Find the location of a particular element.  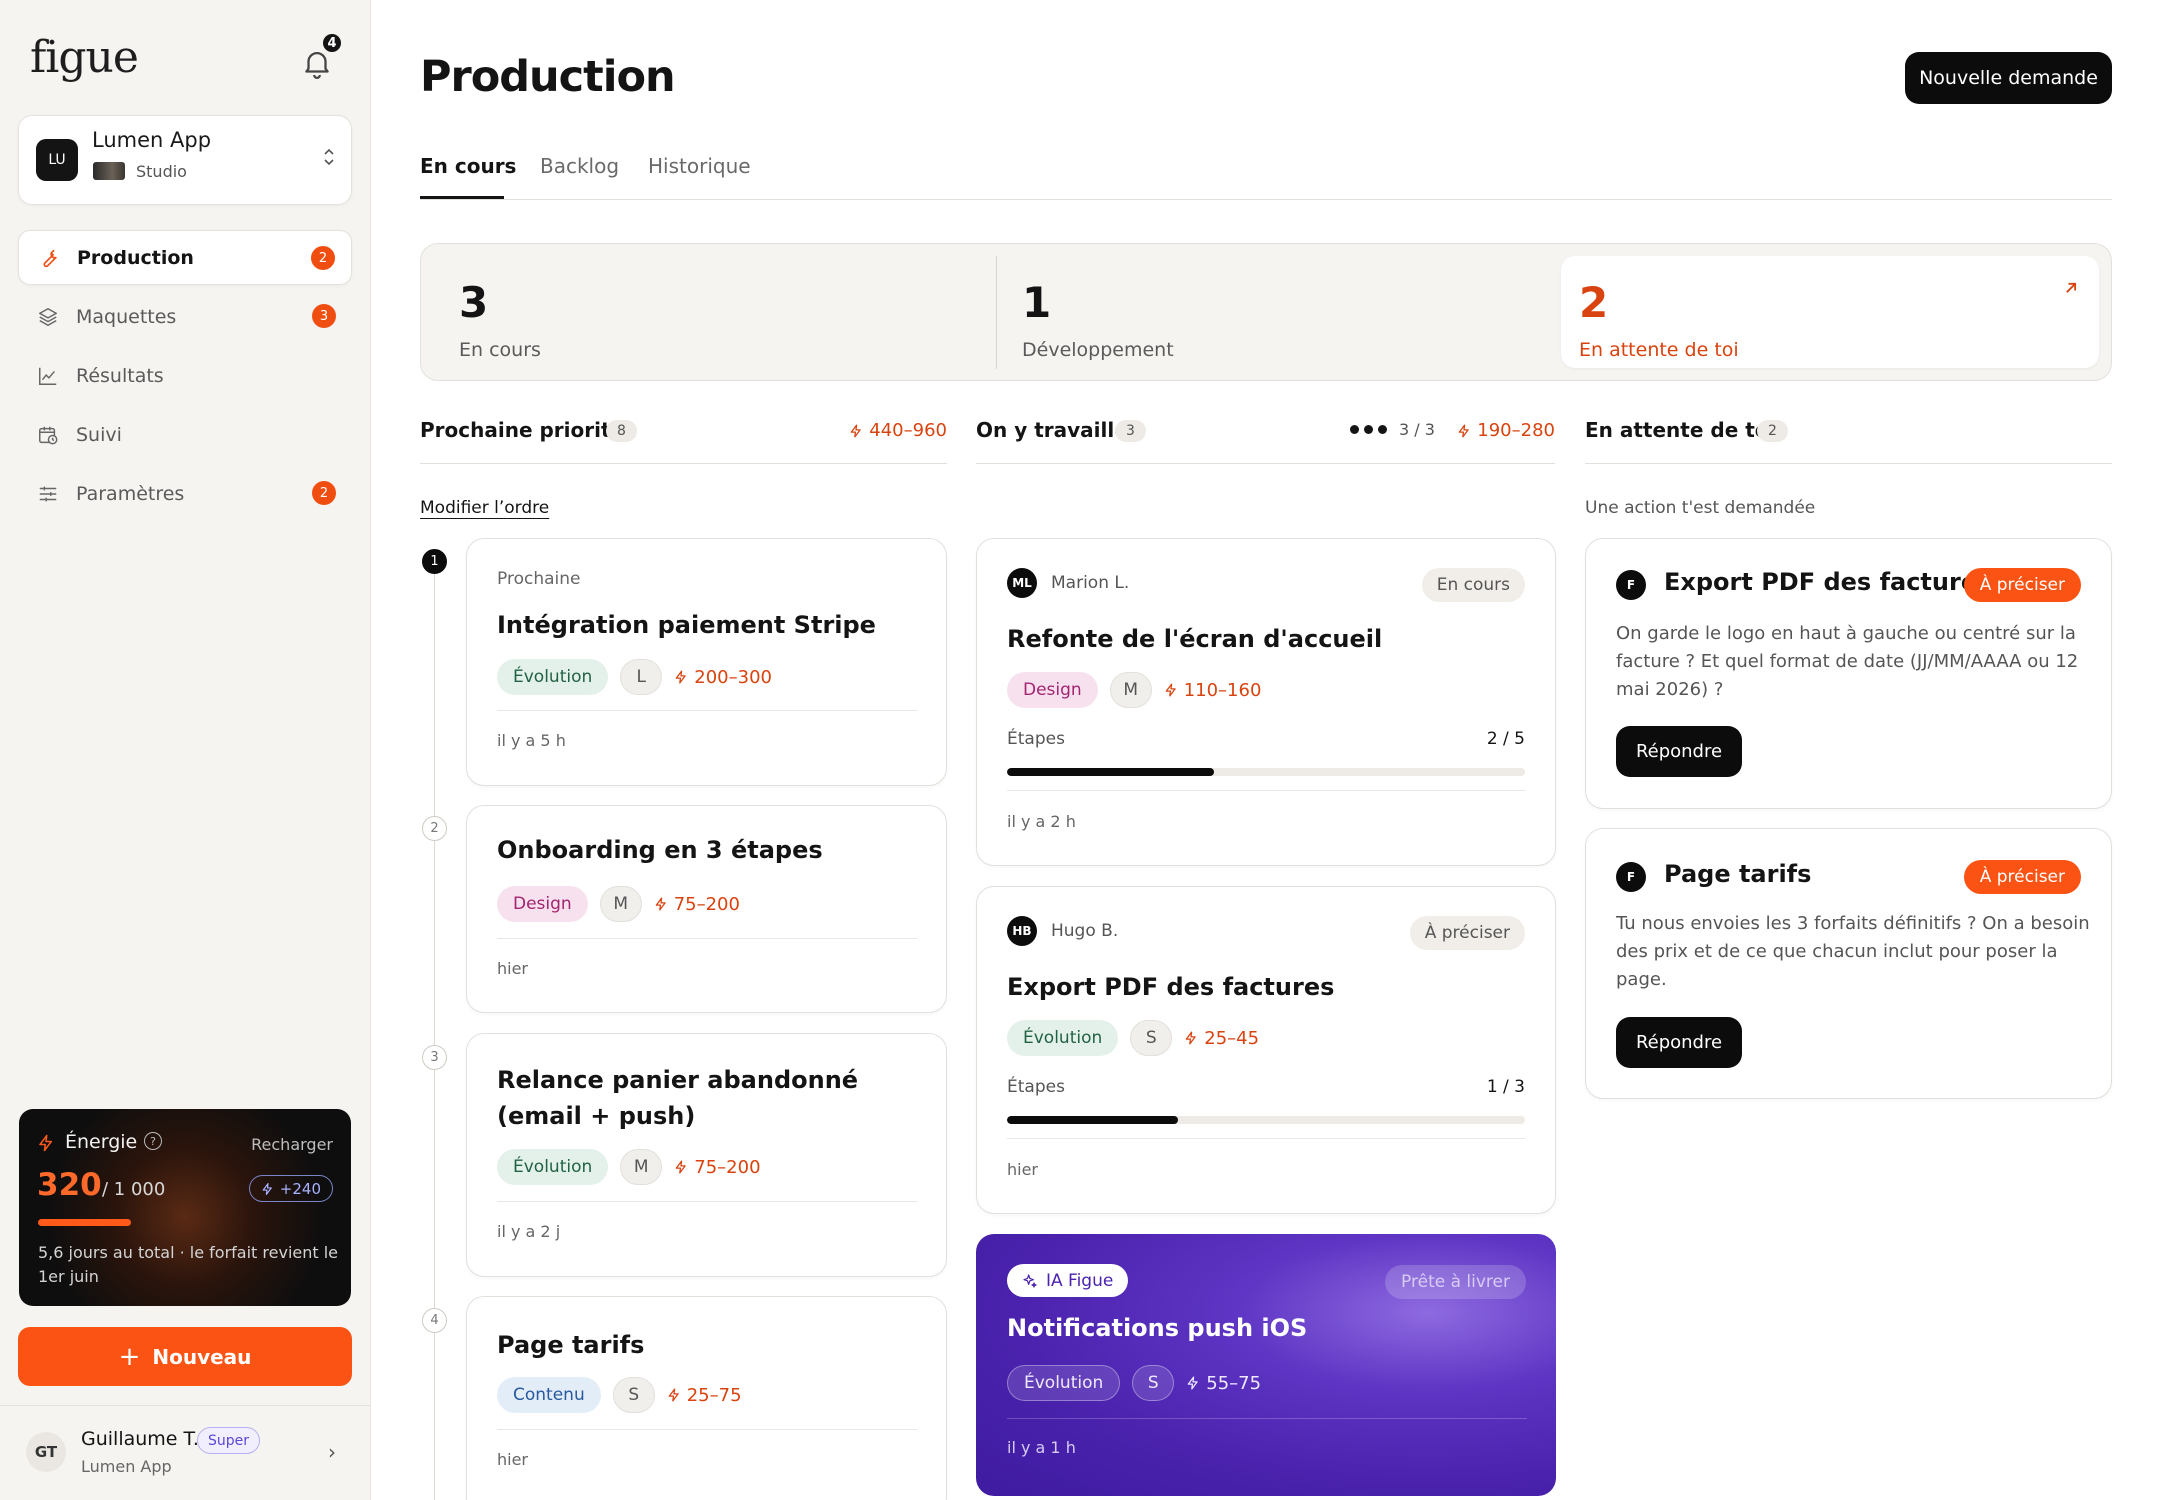

range-label: 55–75 is located at coordinates (1223, 1383).